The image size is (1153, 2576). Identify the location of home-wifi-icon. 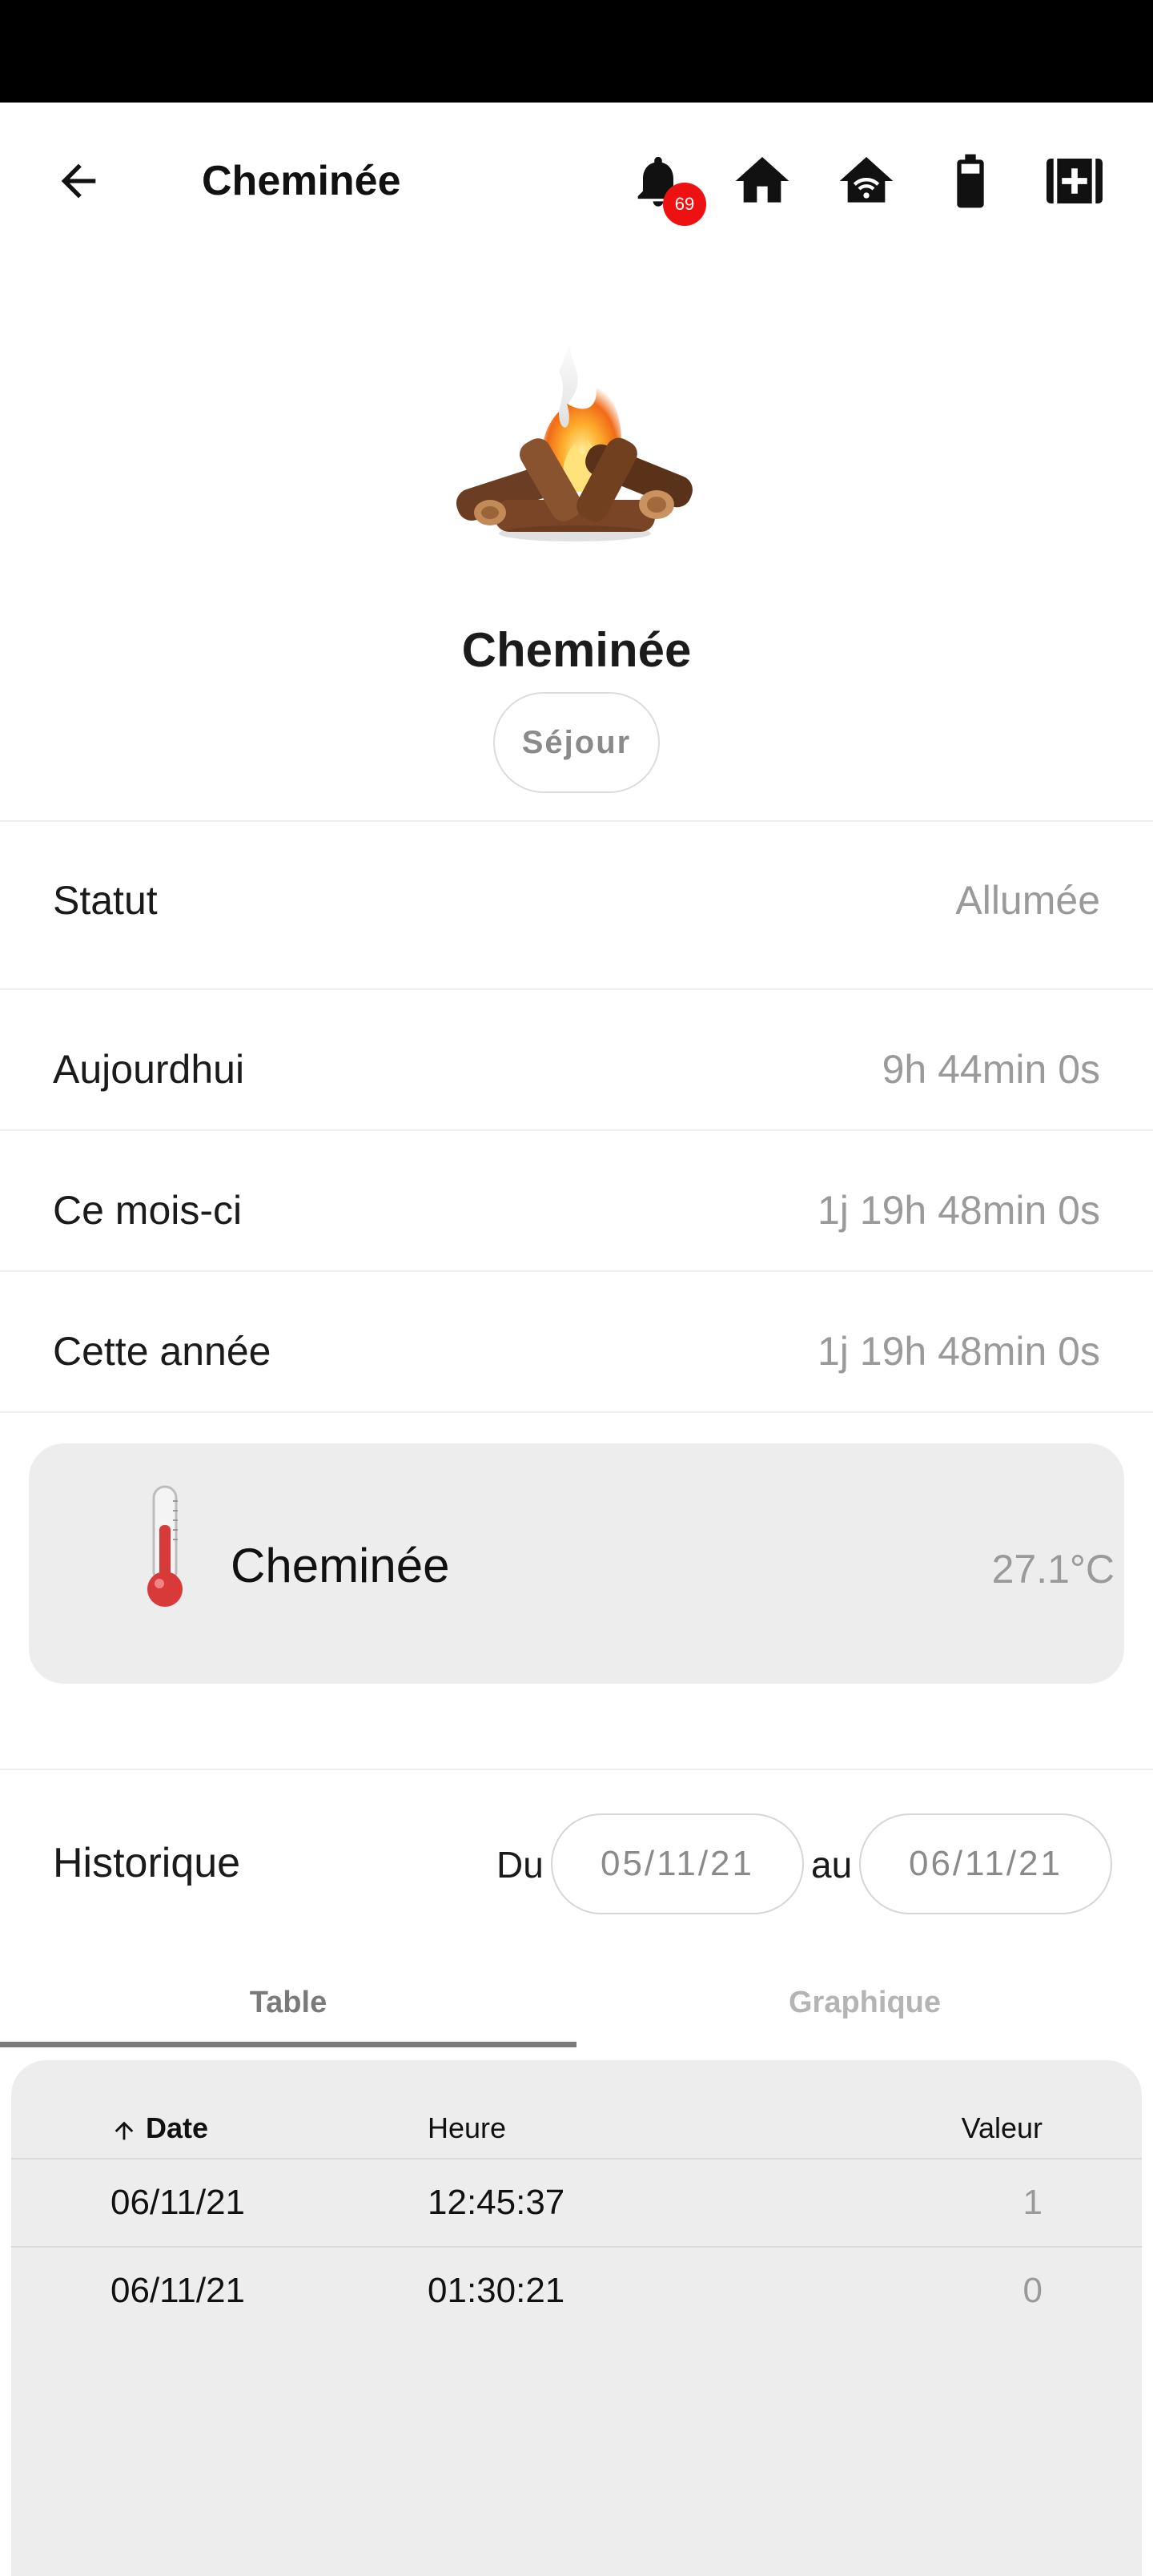
(866, 180).